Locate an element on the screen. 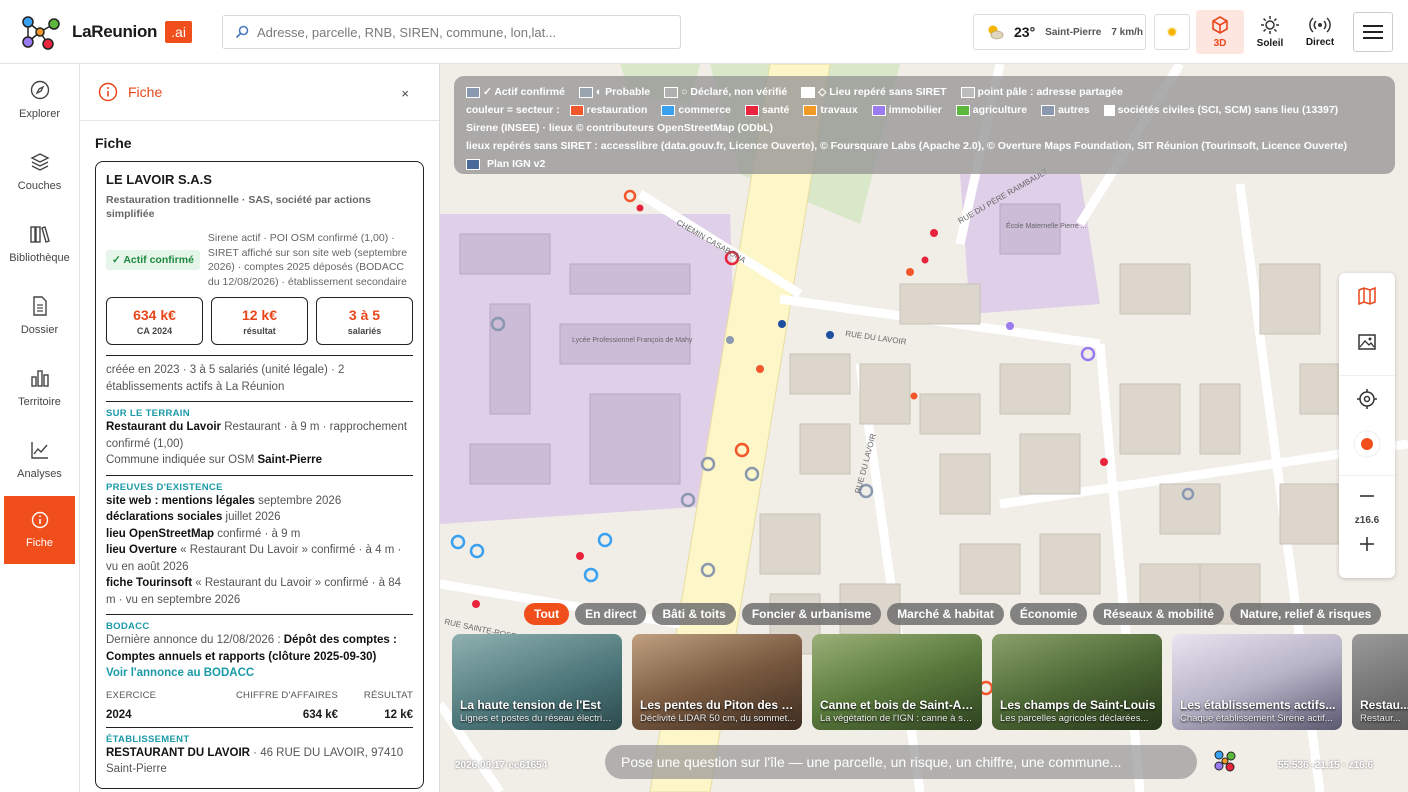  nav-explorer-label: Explorer is located at coordinates (39, 114).